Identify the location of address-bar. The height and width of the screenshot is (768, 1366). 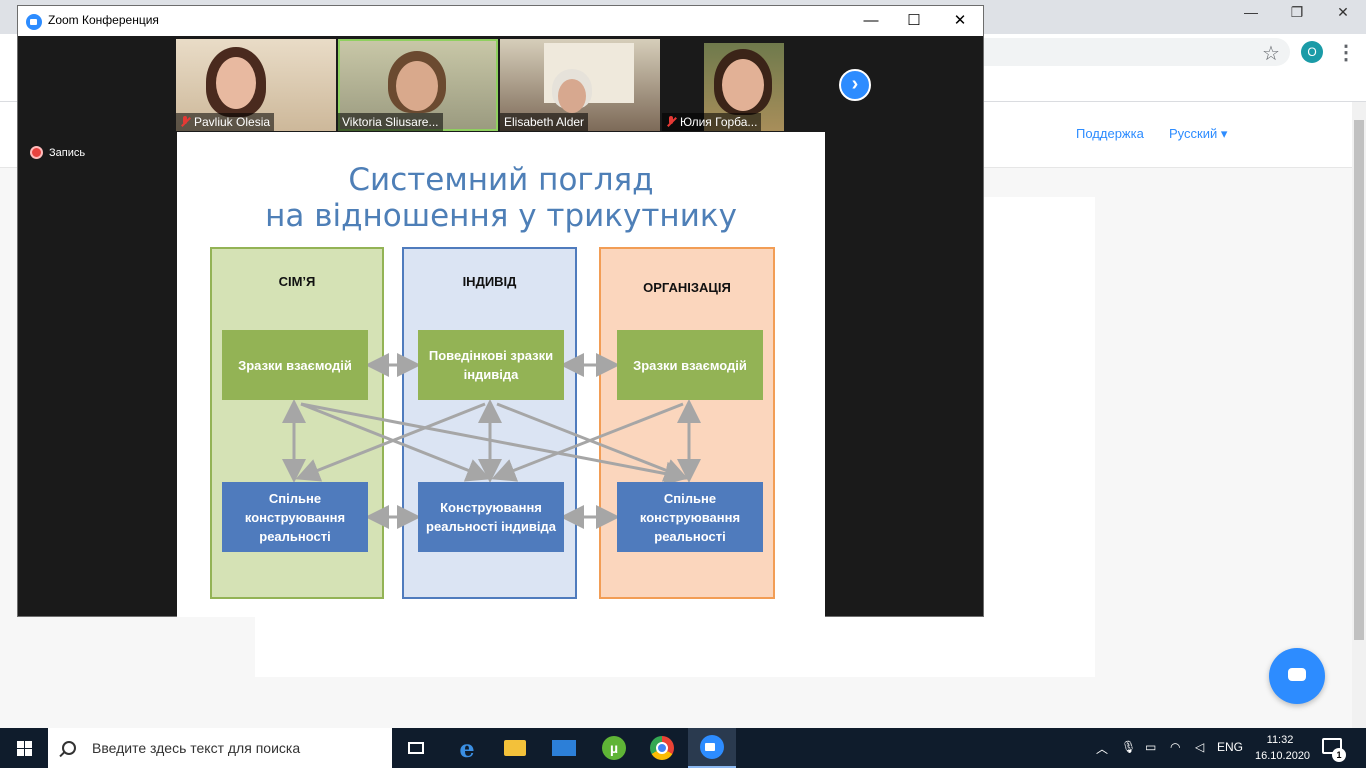
(1135, 52).